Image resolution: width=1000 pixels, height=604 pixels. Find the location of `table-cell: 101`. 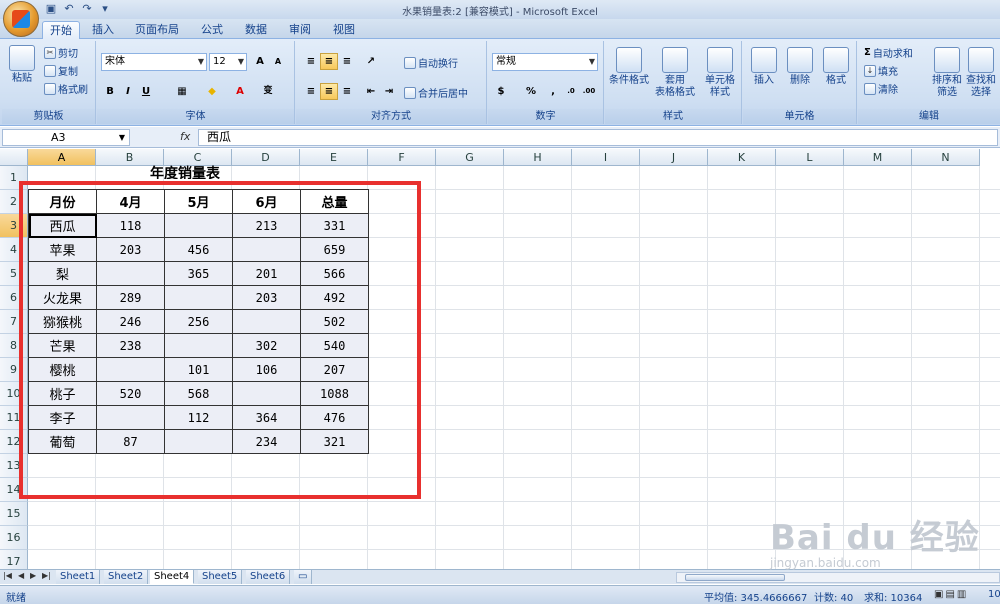

table-cell: 101 is located at coordinates (198, 369).